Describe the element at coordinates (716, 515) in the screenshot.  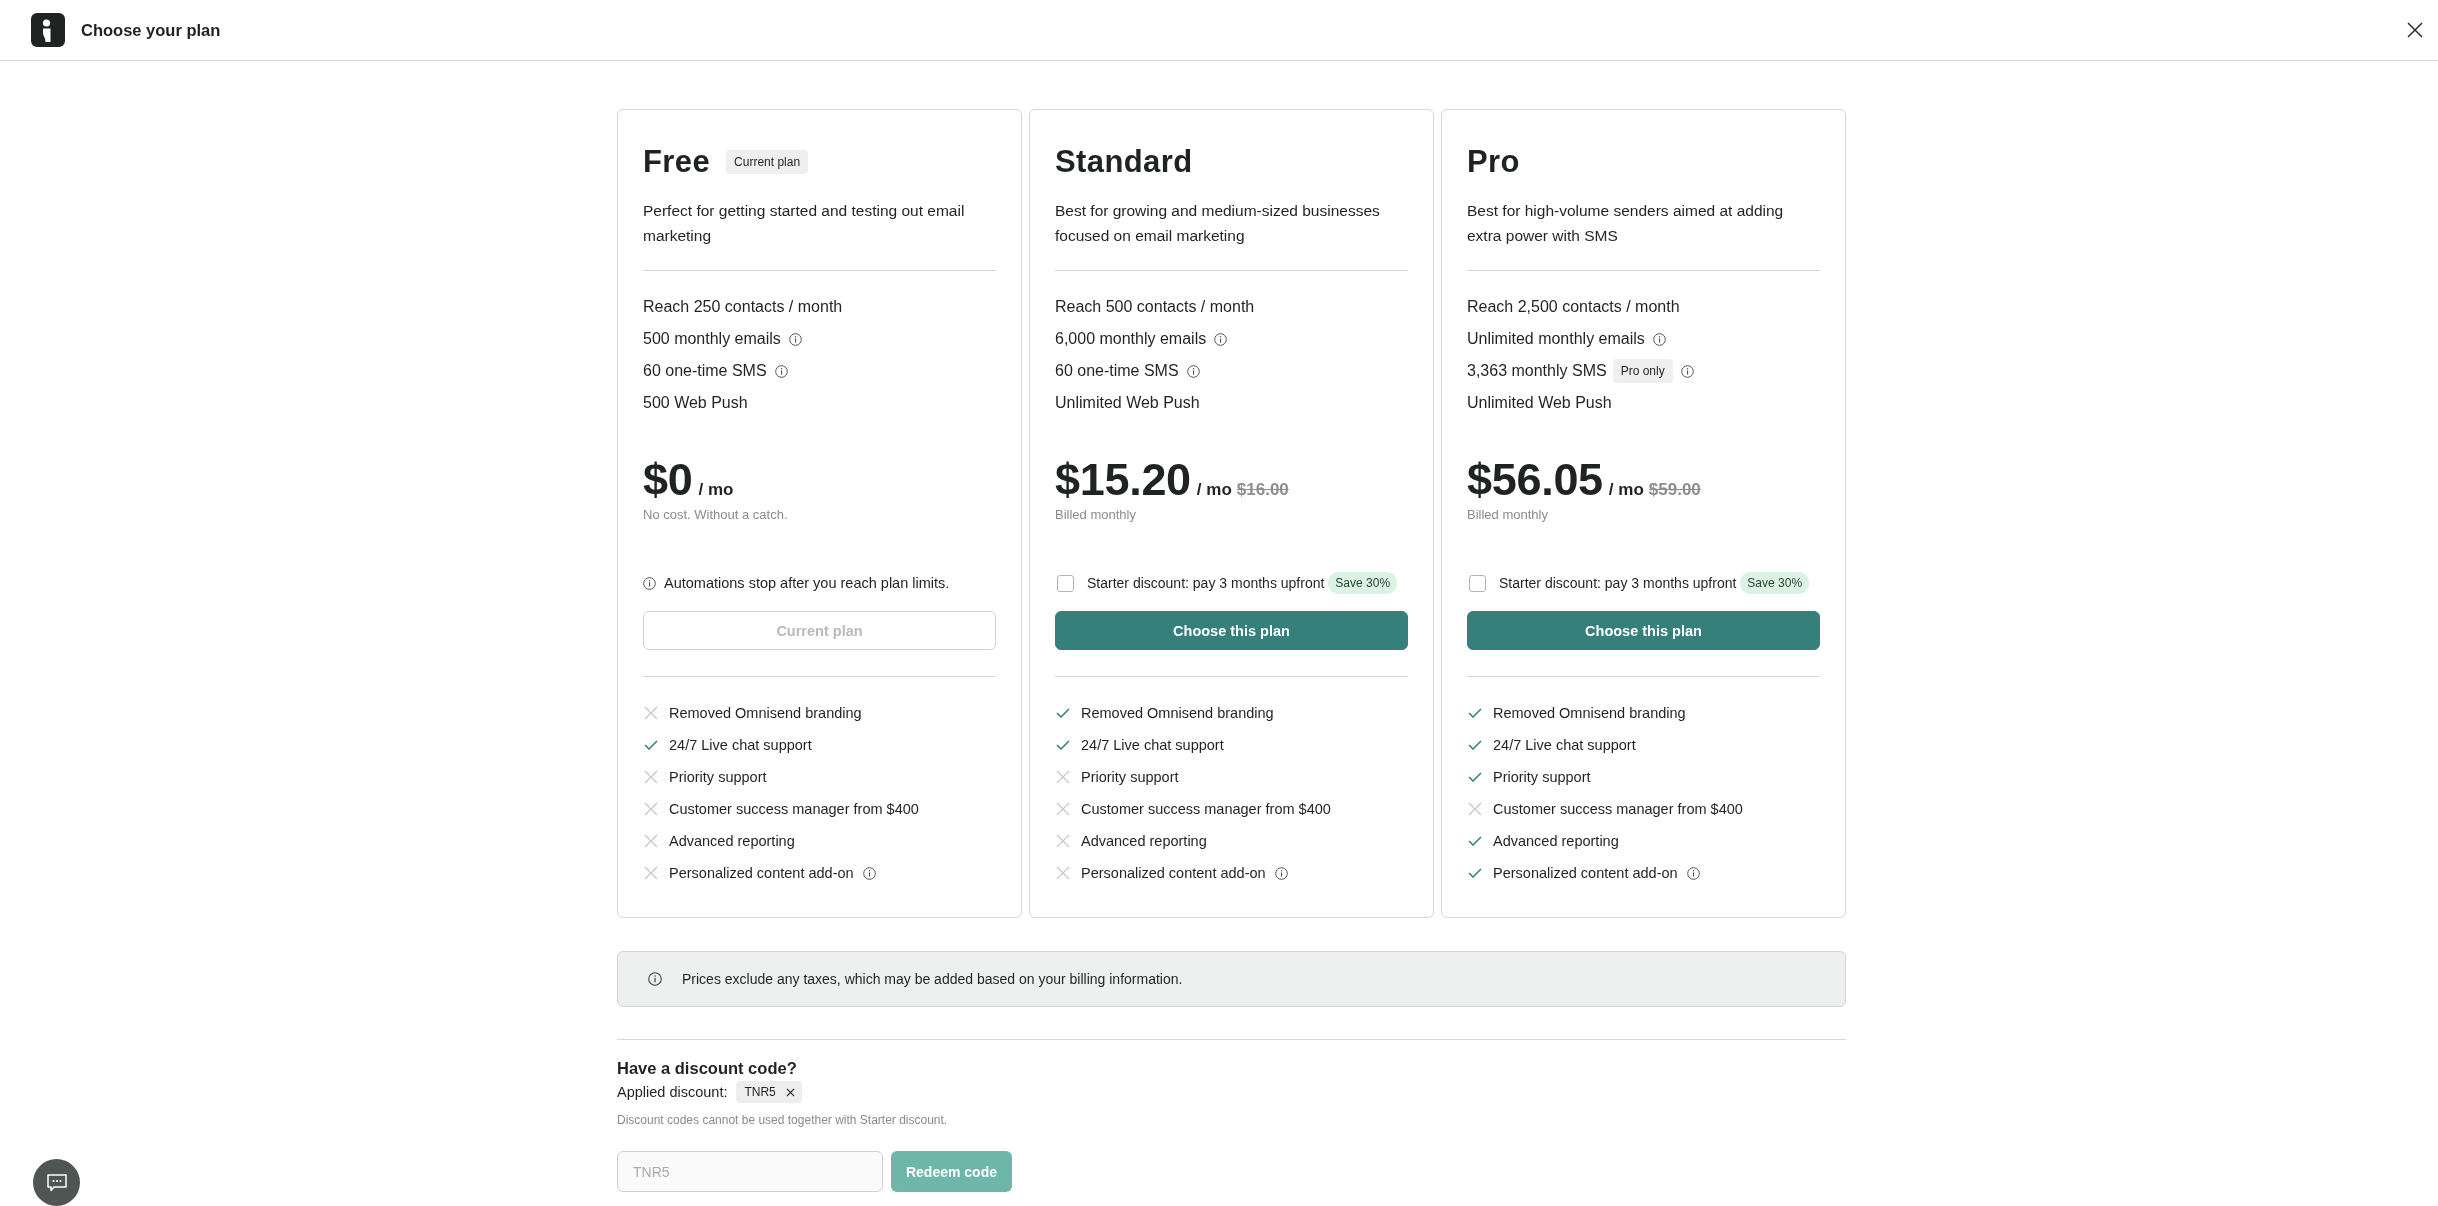
I see `billing-note: No cost. Without a catch.` at that location.